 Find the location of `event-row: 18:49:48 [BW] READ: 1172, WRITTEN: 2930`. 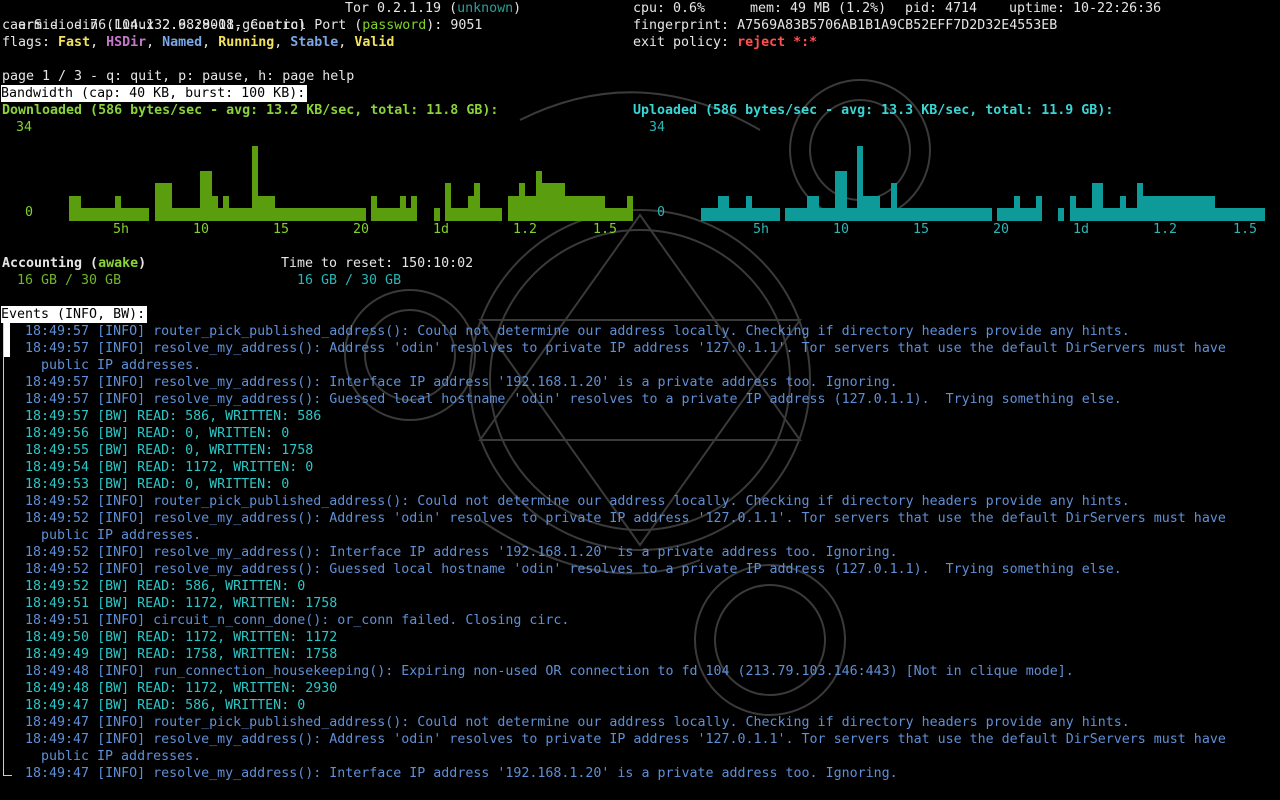

event-row: 18:49:48 [BW] READ: 1172, WRITTEN: 2930 is located at coordinates (181, 688).